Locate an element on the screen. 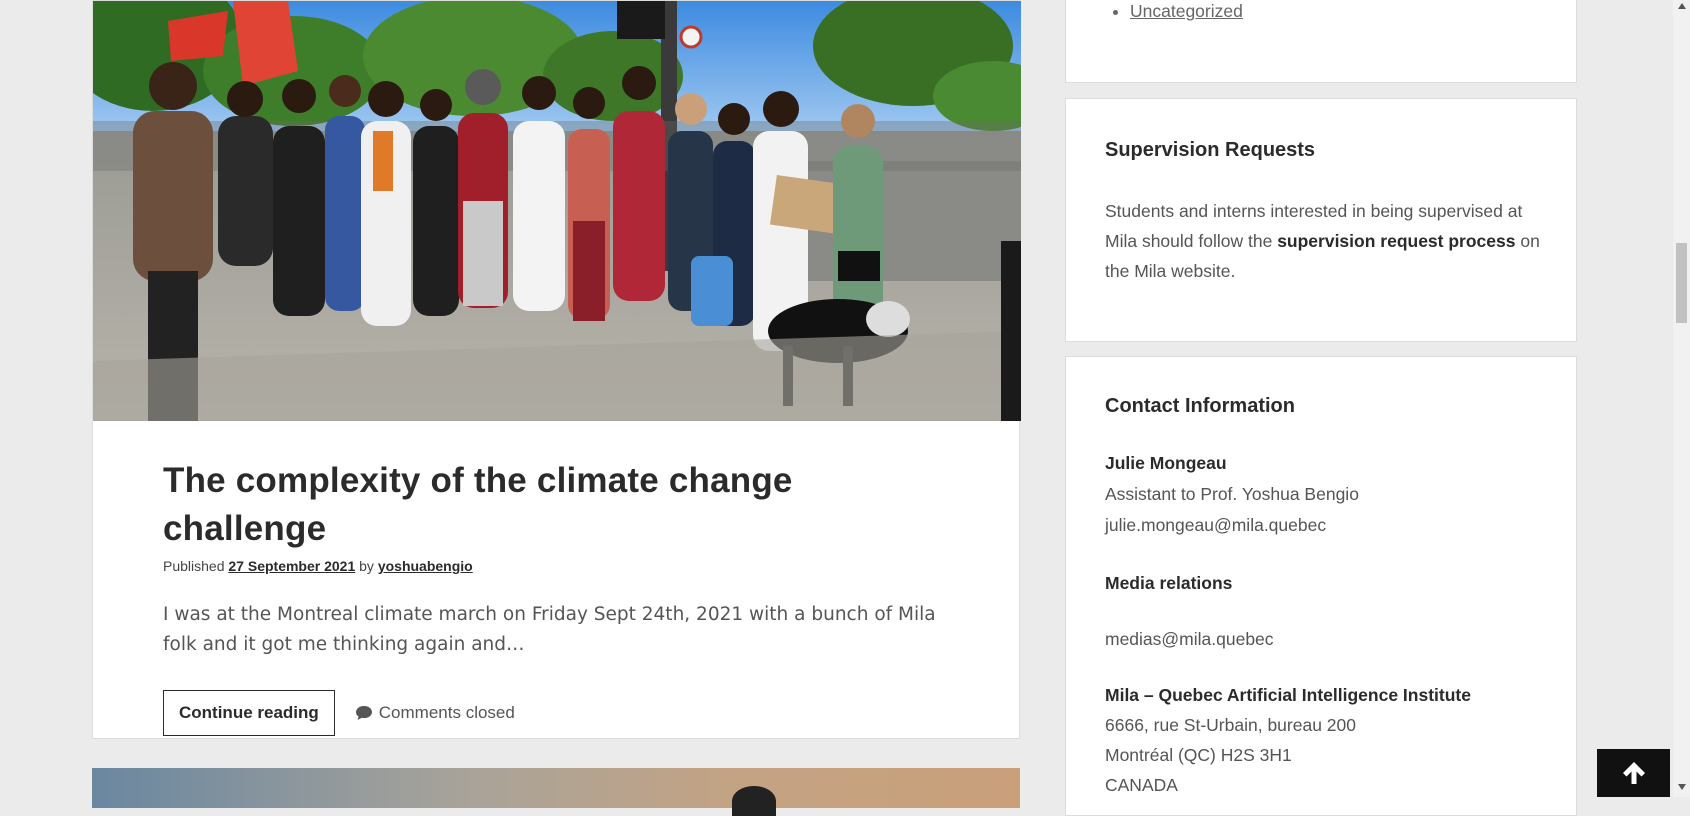  continue-reading-button: Continue reading is located at coordinates (249, 713).